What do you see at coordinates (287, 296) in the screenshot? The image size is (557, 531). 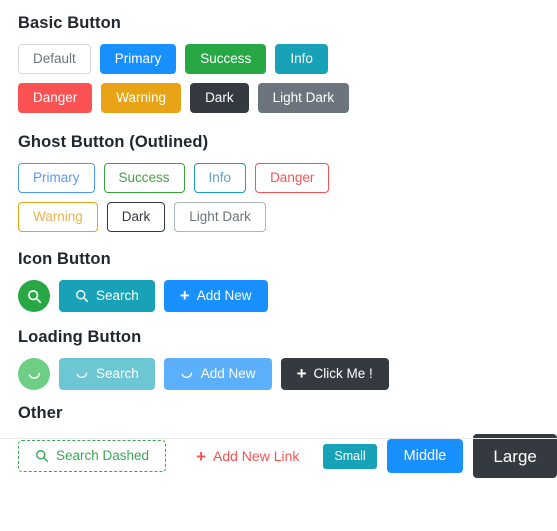 I see `icon-button-row: Search + Add New` at bounding box center [287, 296].